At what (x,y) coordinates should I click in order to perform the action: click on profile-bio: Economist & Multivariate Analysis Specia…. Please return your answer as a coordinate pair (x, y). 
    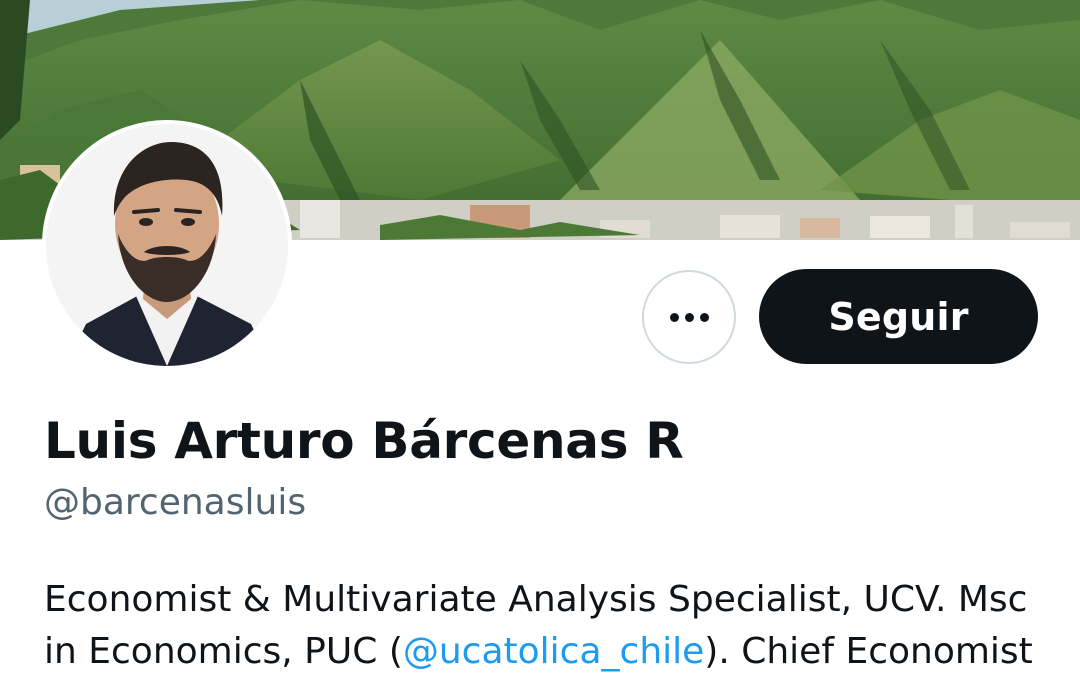
    Looking at the image, I should click on (549, 624).